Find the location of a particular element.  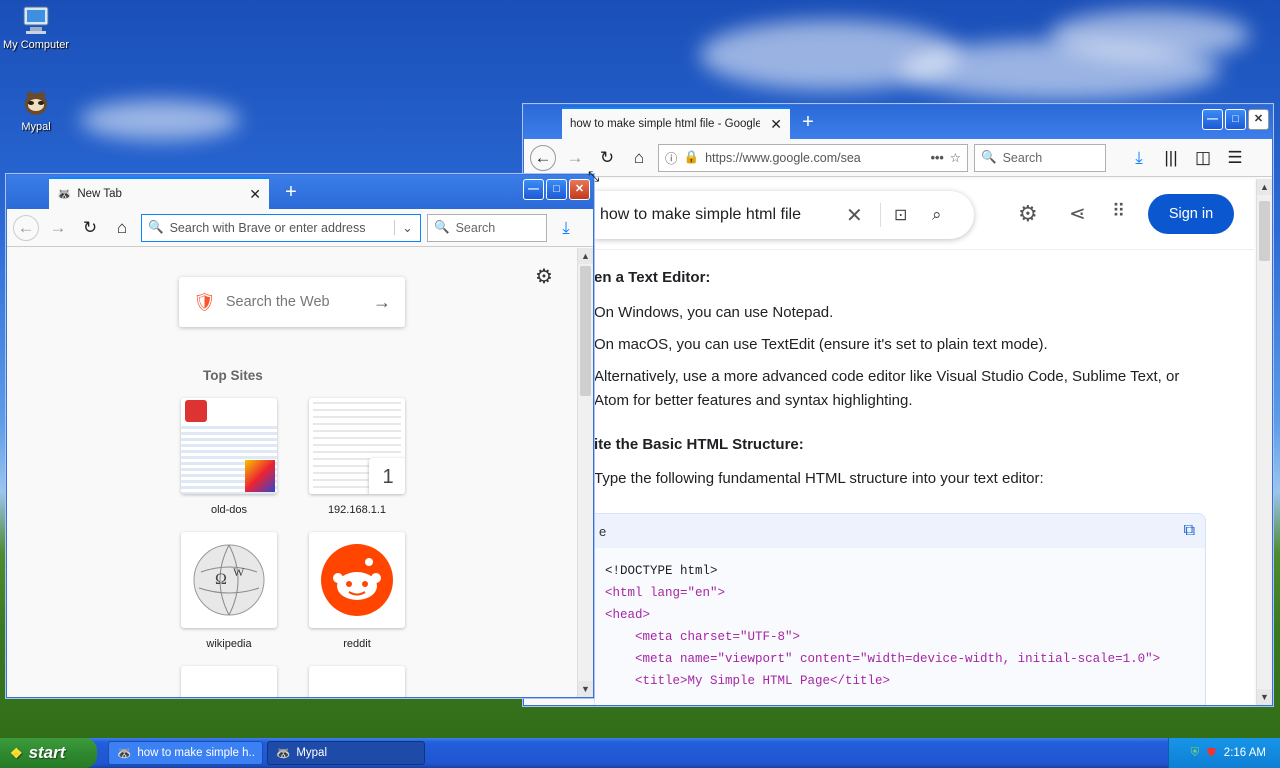

start-button: ❖ start is located at coordinates (48, 753).